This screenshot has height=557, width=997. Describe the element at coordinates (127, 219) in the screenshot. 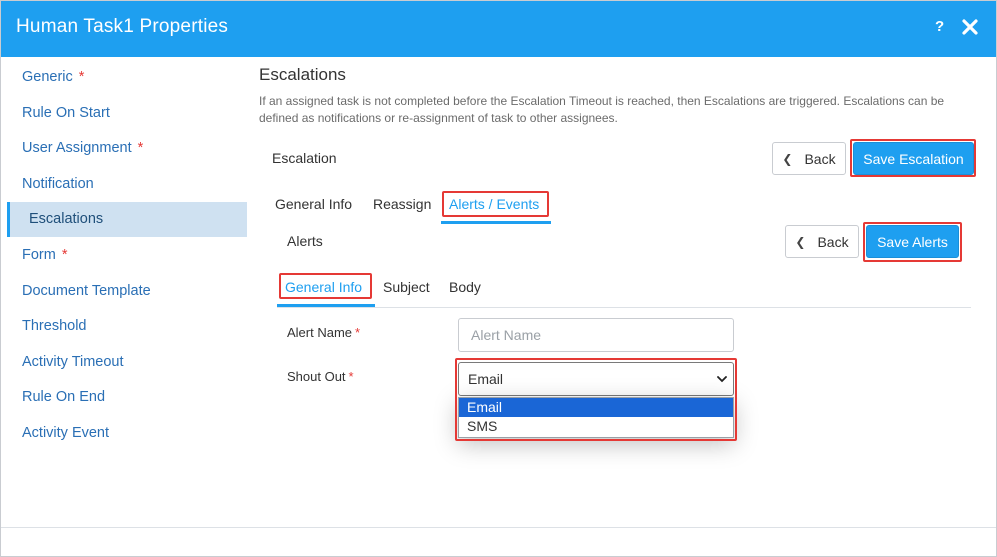

I see `sidebar-item-escalations: Escalations` at that location.